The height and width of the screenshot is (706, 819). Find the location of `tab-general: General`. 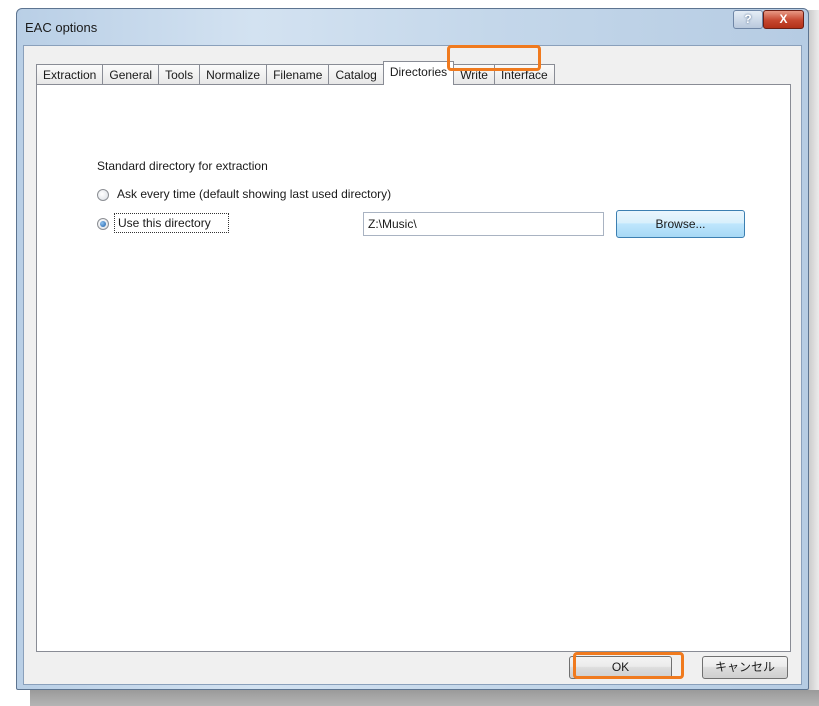

tab-general: General is located at coordinates (131, 74).